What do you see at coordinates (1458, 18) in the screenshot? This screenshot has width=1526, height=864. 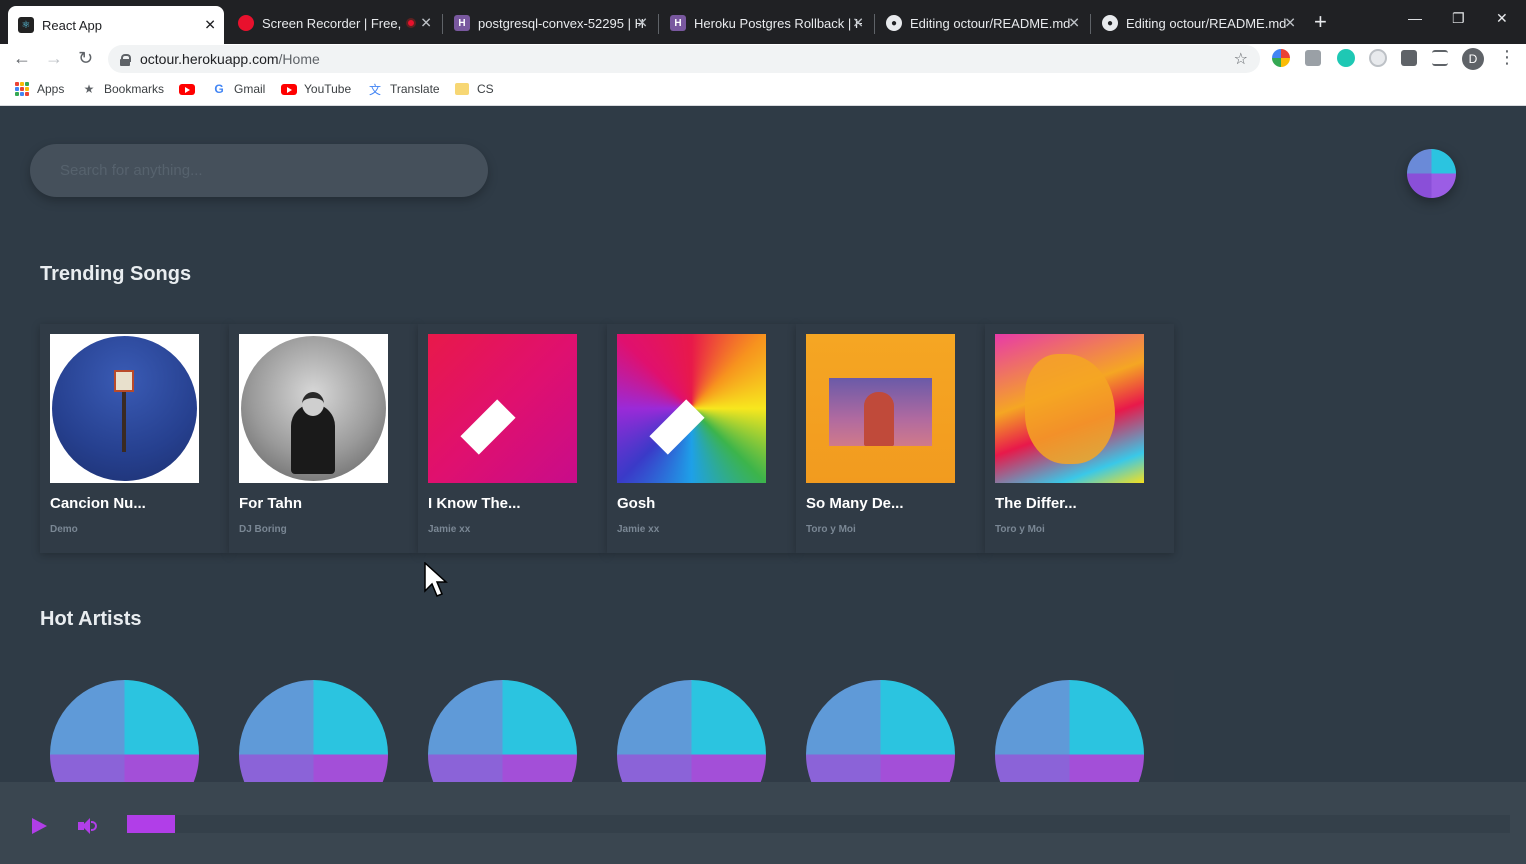 I see `restore-icon: ❐` at bounding box center [1458, 18].